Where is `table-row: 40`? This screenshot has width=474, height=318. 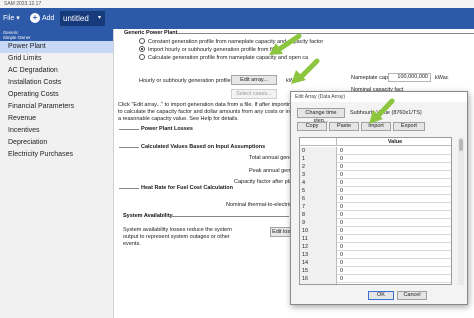 table-row: 40 is located at coordinates (375, 183).